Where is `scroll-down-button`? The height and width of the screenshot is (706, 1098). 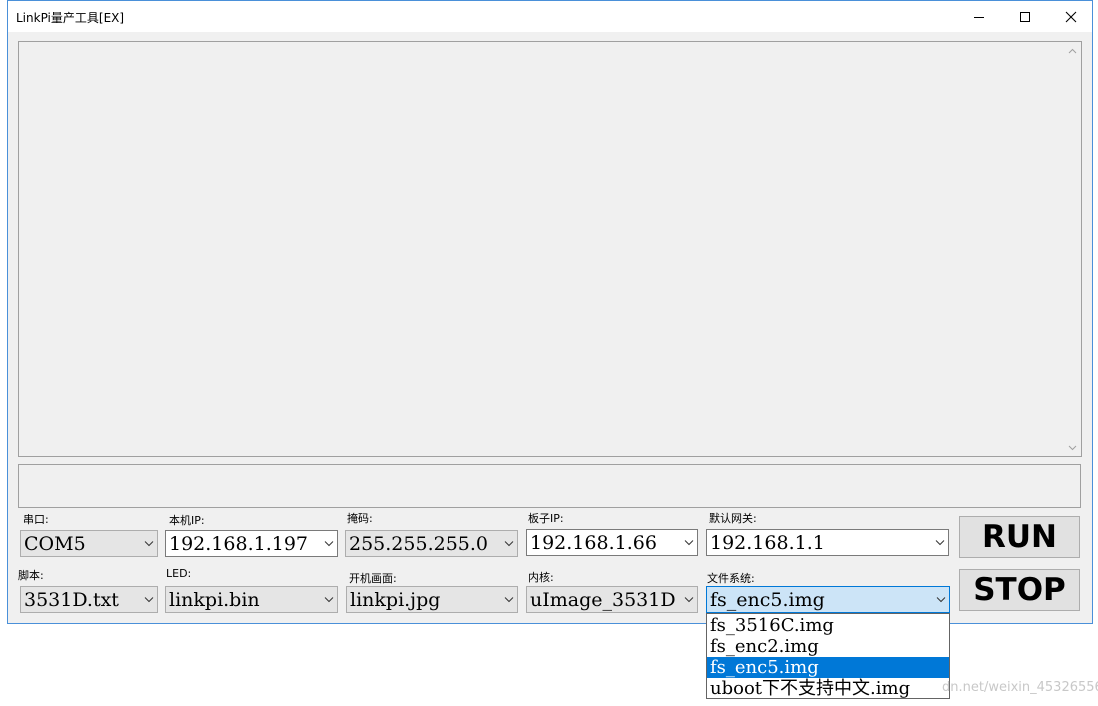 scroll-down-button is located at coordinates (1072, 447).